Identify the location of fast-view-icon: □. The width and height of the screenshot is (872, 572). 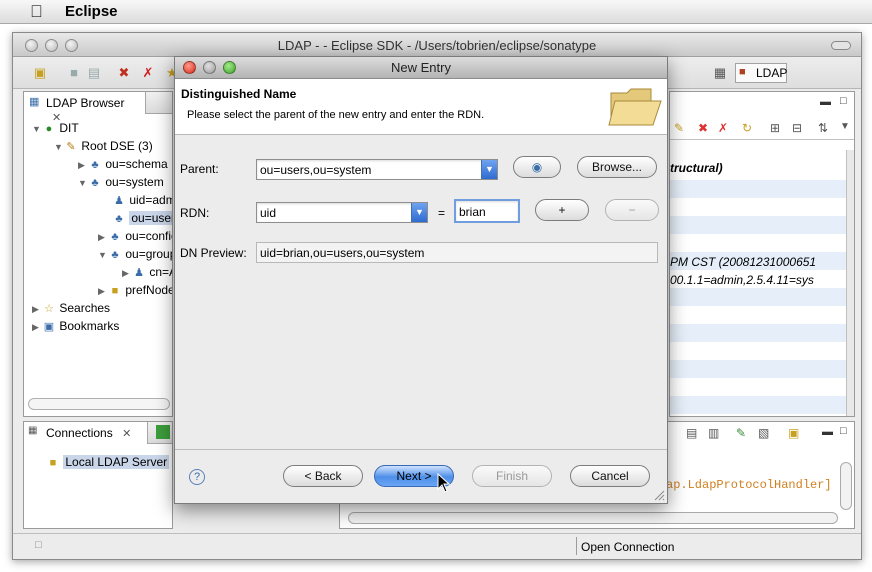
(38, 545).